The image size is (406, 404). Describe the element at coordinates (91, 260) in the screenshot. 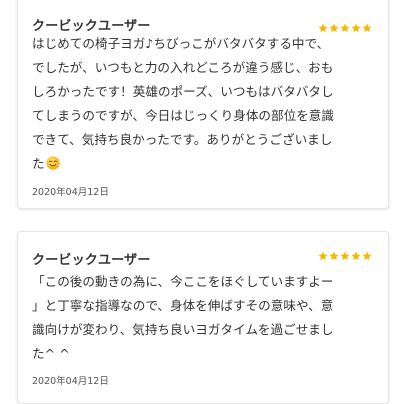

I see `reviewer-name: クービックユーザー` at that location.